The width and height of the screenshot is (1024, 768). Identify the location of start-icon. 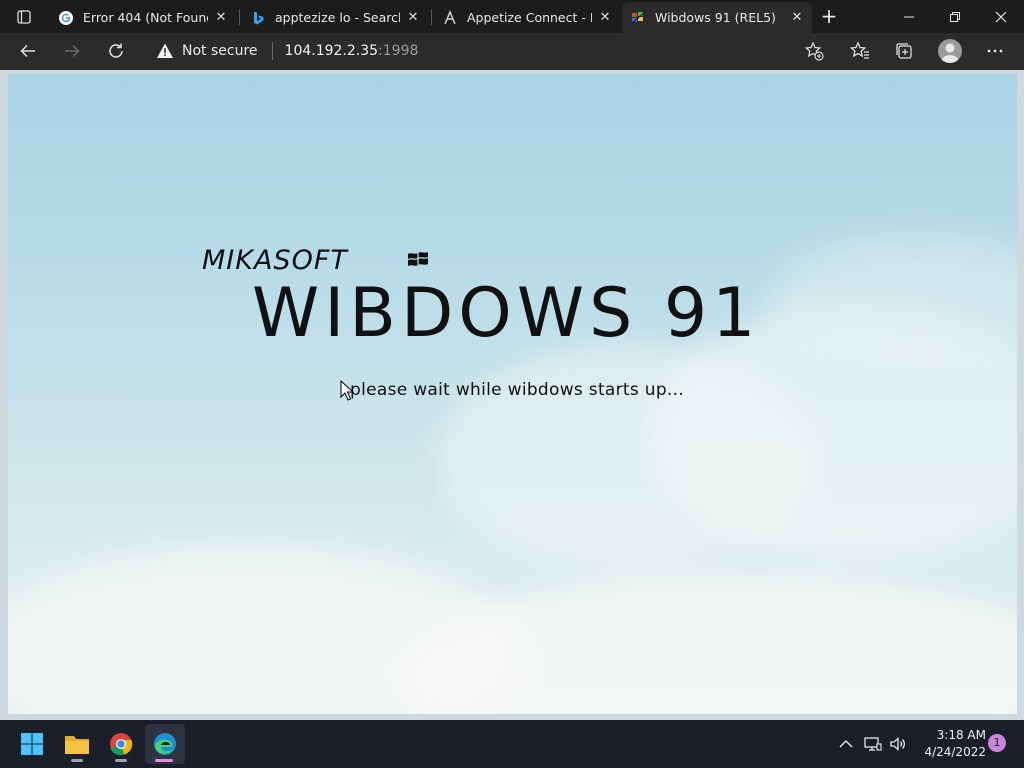
(32, 744).